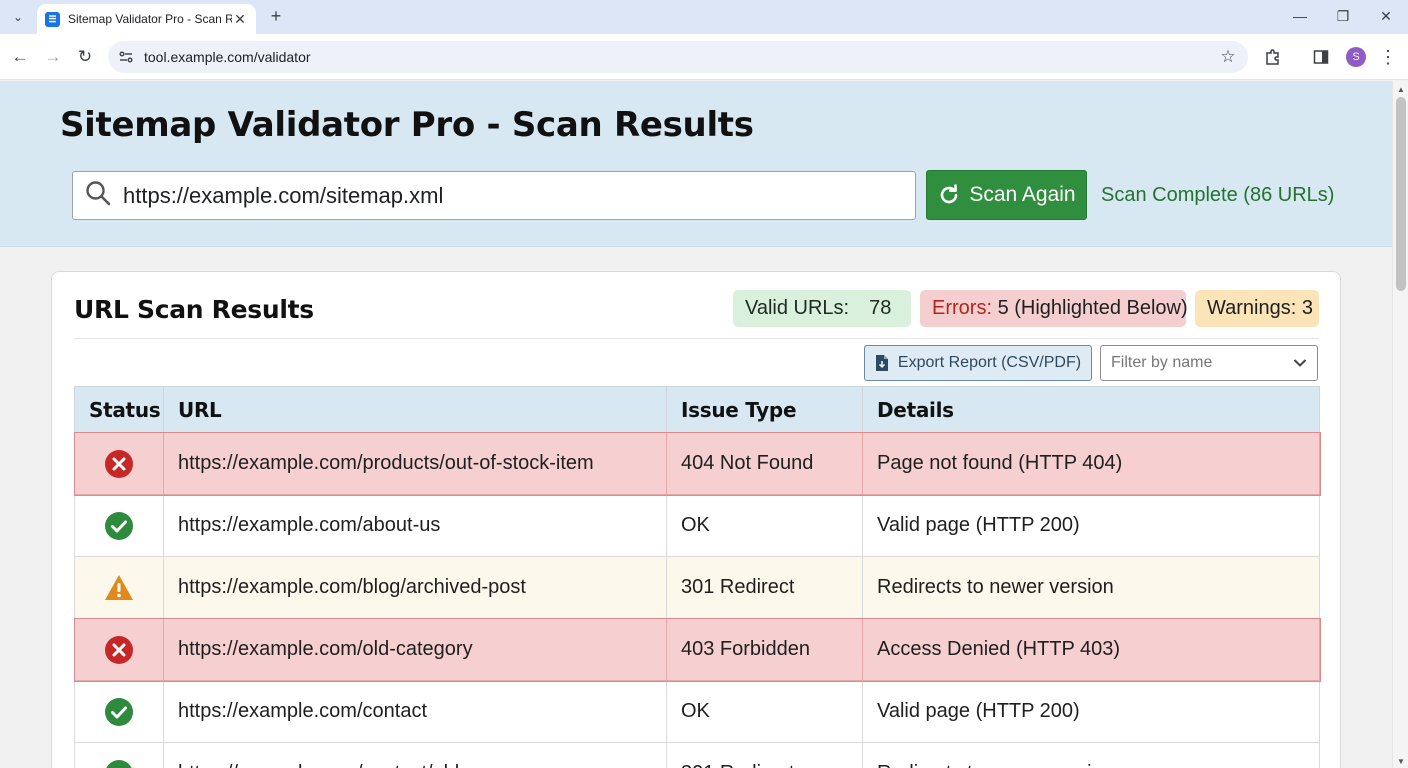 This screenshot has width=1408, height=768. What do you see at coordinates (1022, 194) in the screenshot?
I see `scan-again-label: Scan Again` at bounding box center [1022, 194].